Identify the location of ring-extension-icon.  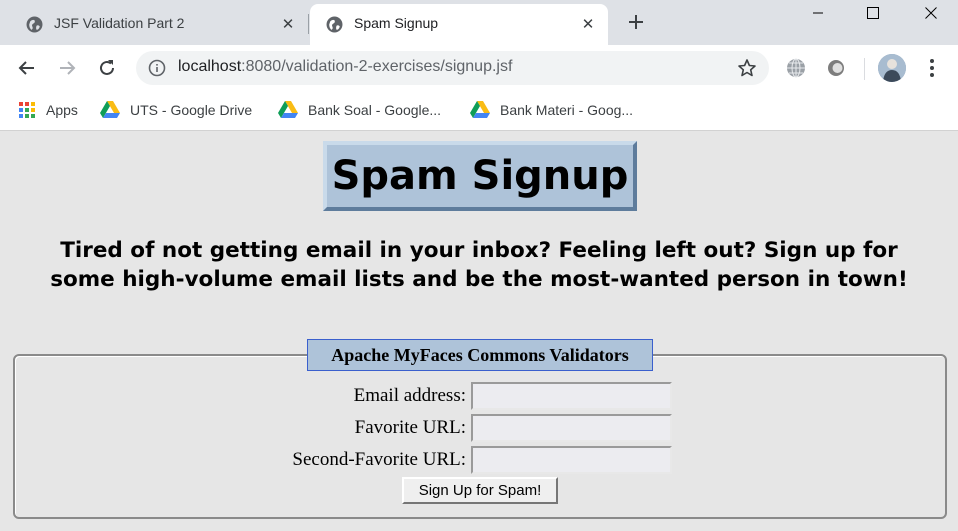
(836, 68).